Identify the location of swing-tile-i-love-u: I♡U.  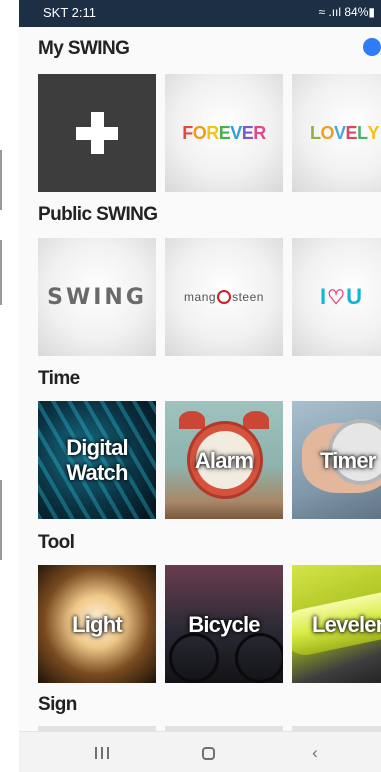
(336, 297).